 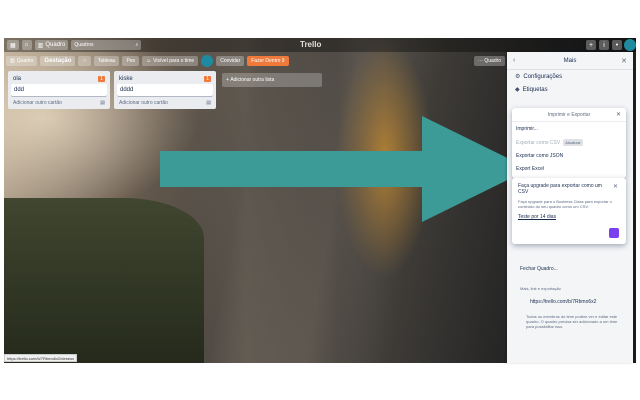 I want to click on upgrade-badge: Atualizar, so click(x=573, y=142).